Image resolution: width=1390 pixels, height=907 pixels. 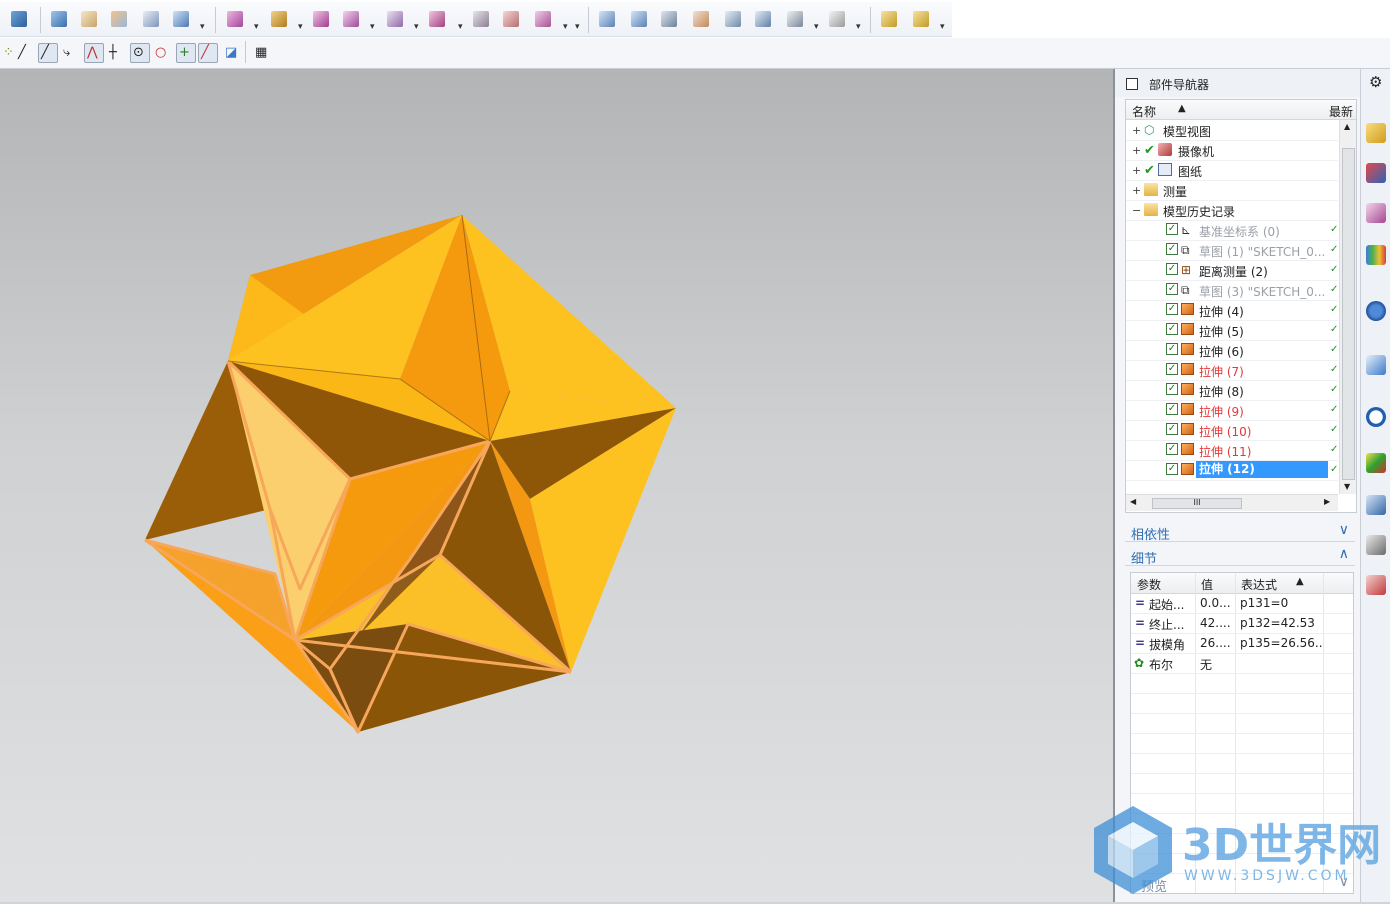 What do you see at coordinates (181, 19) in the screenshot?
I see `solid-icon` at bounding box center [181, 19].